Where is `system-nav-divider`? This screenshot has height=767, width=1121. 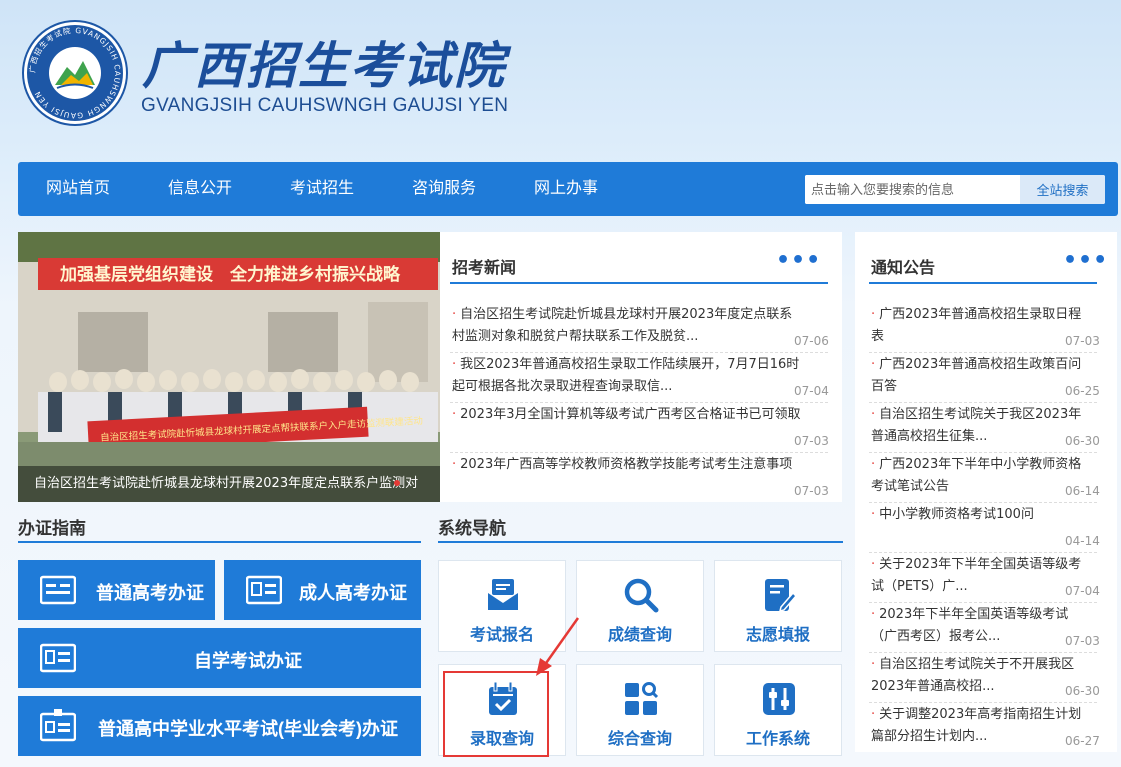 system-nav-divider is located at coordinates (640, 542).